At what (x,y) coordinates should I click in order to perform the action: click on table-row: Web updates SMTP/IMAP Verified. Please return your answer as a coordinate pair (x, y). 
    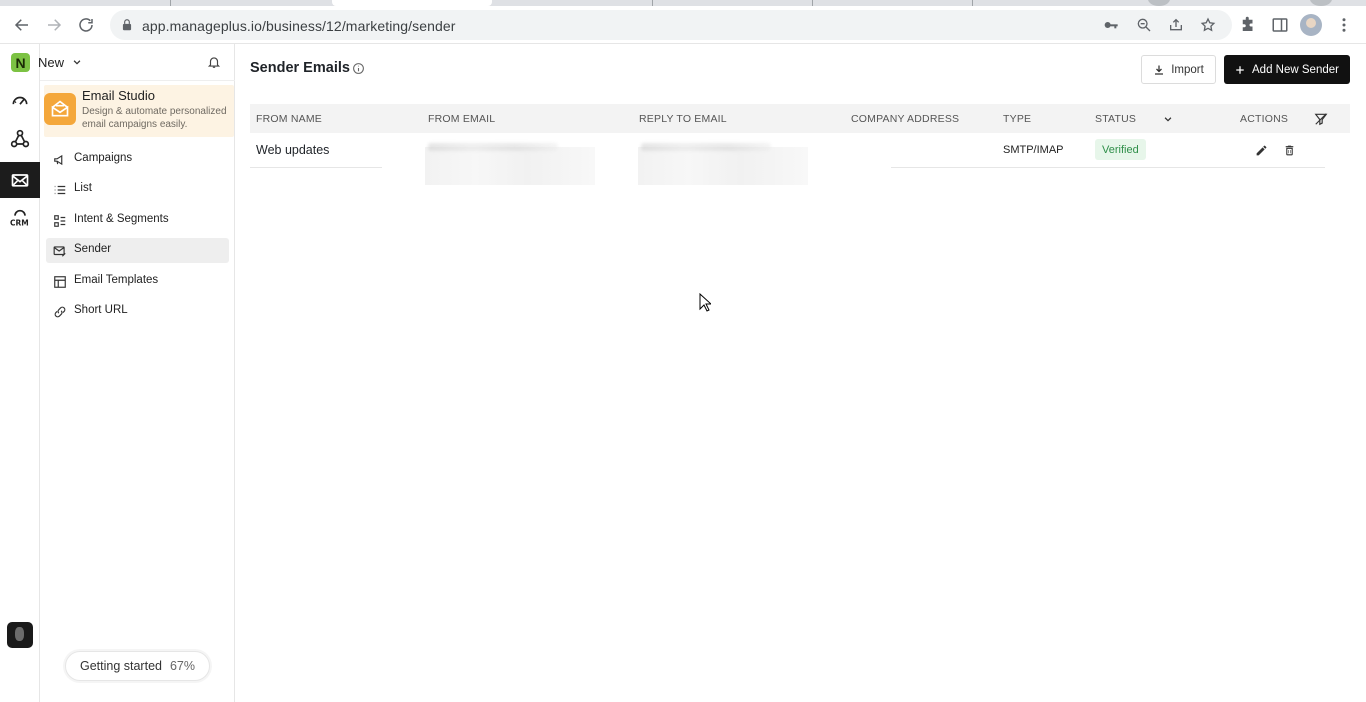
    Looking at the image, I should click on (800, 159).